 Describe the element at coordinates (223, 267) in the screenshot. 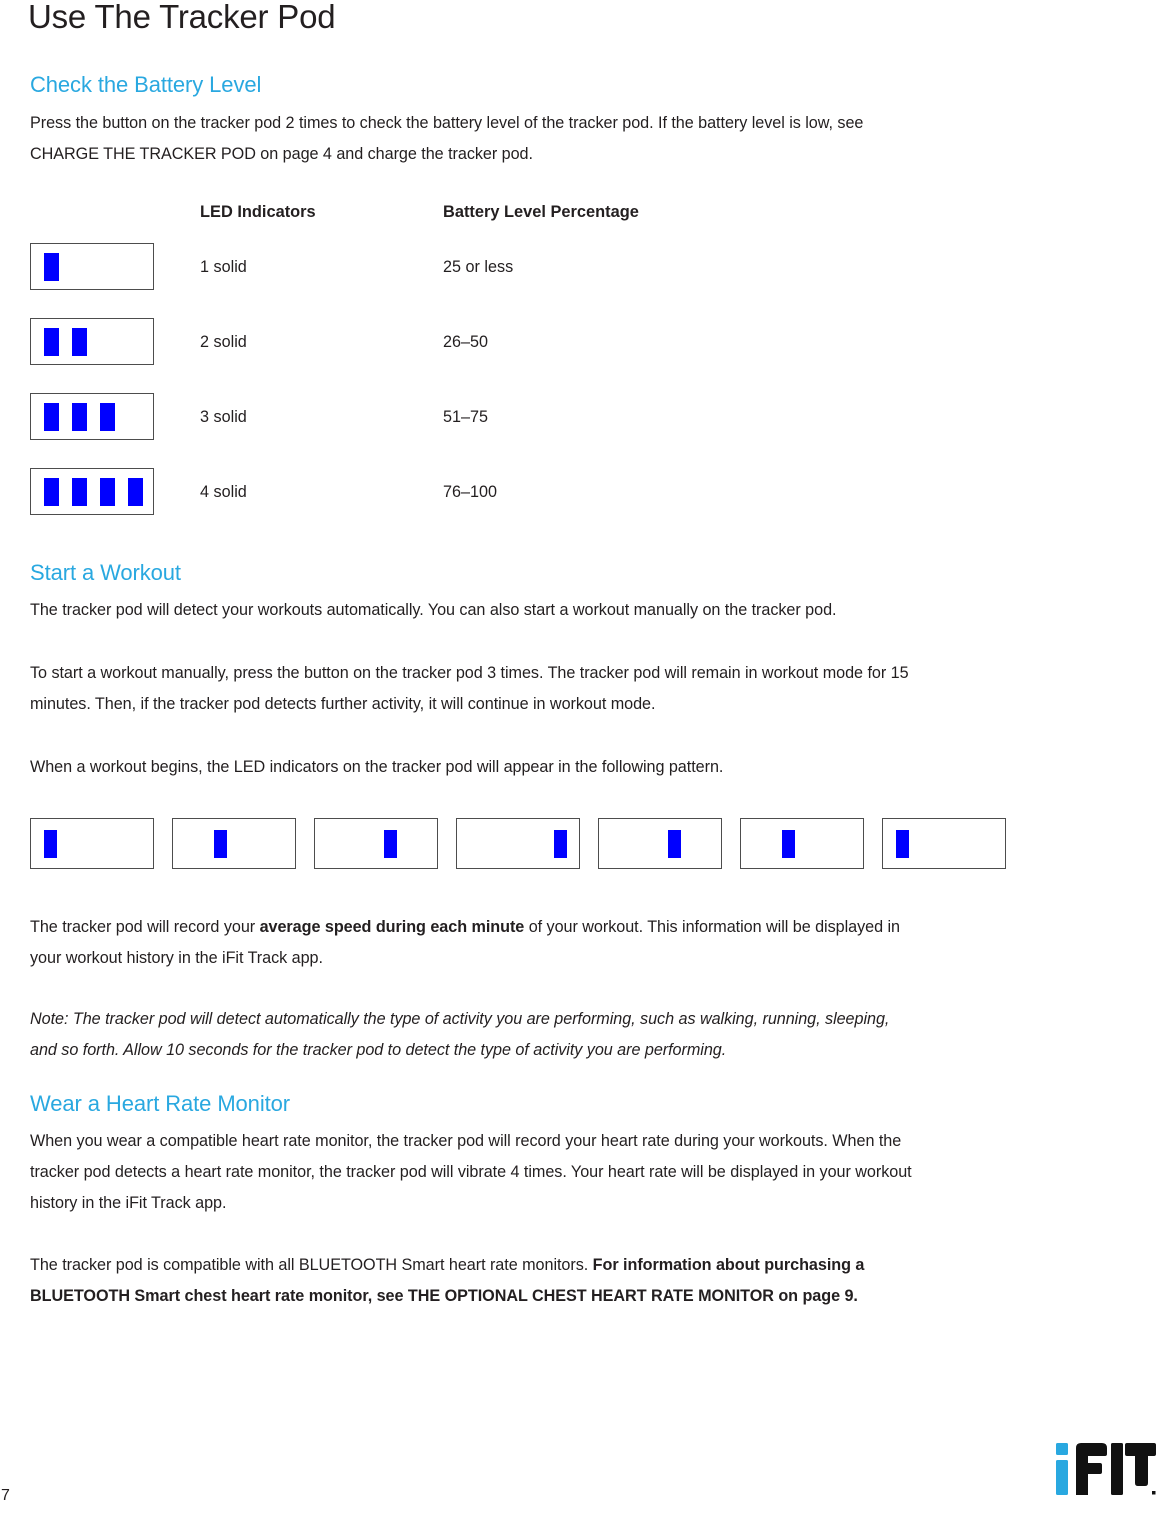

I see `table-cell-led-indicators-row-1: 1 solid` at that location.